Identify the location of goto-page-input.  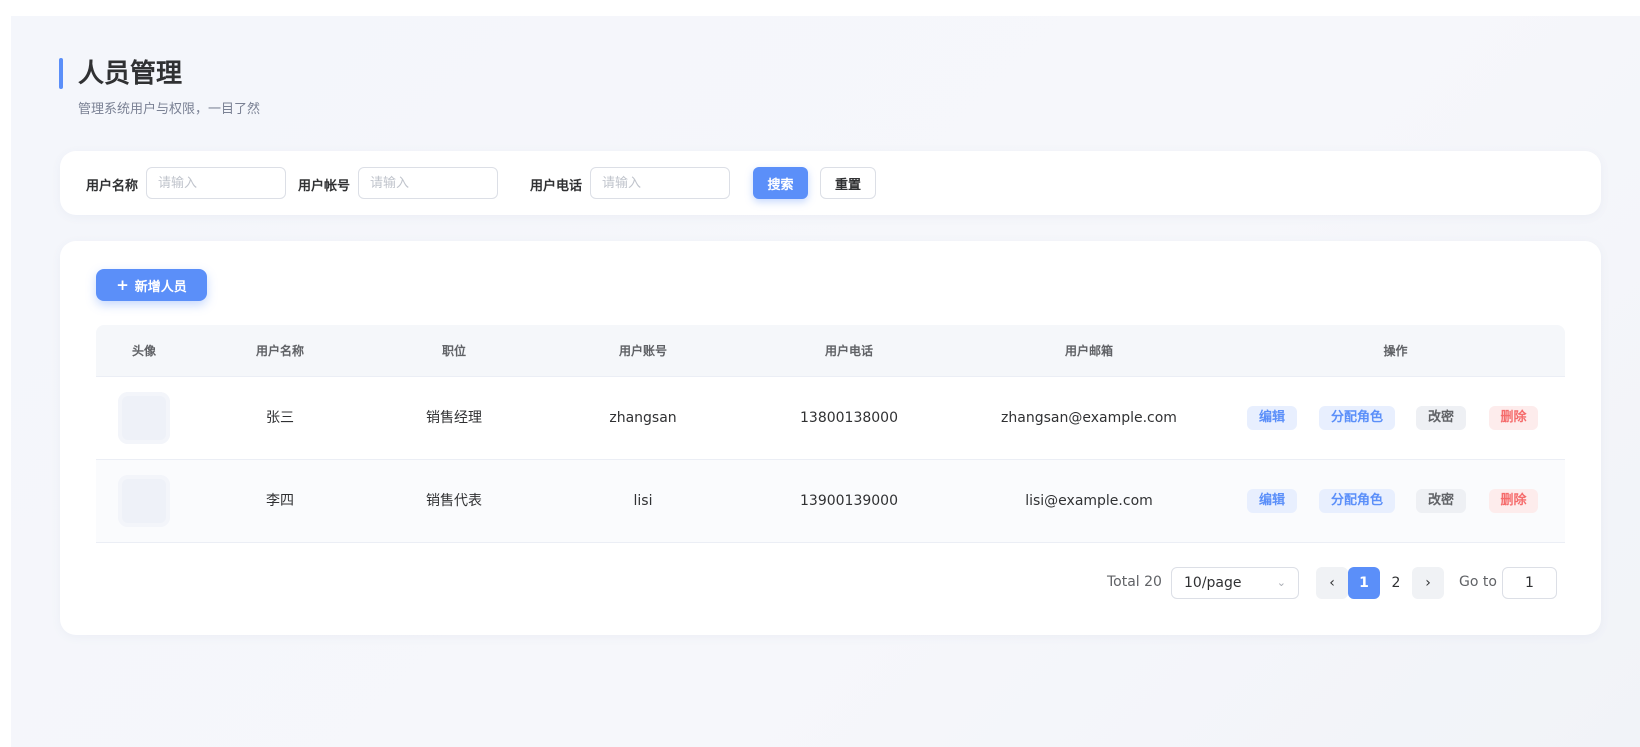
(1529, 583).